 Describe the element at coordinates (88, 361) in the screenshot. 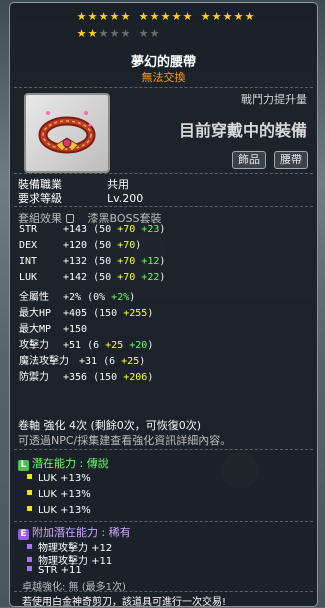

I see `stat-total: +31` at that location.